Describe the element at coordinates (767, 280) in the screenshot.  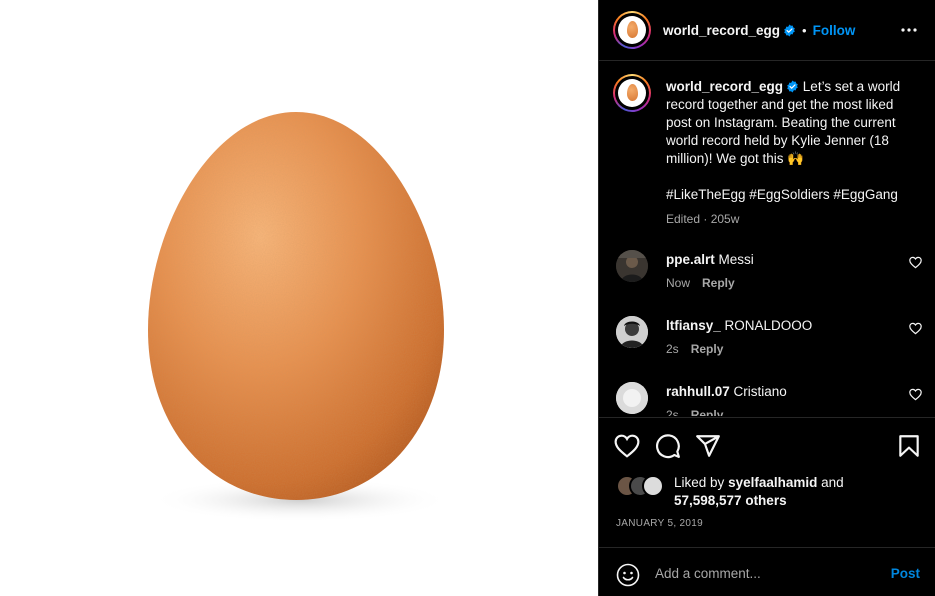
I see `comment-item: ppe.alrt Messi Now Reply` at that location.